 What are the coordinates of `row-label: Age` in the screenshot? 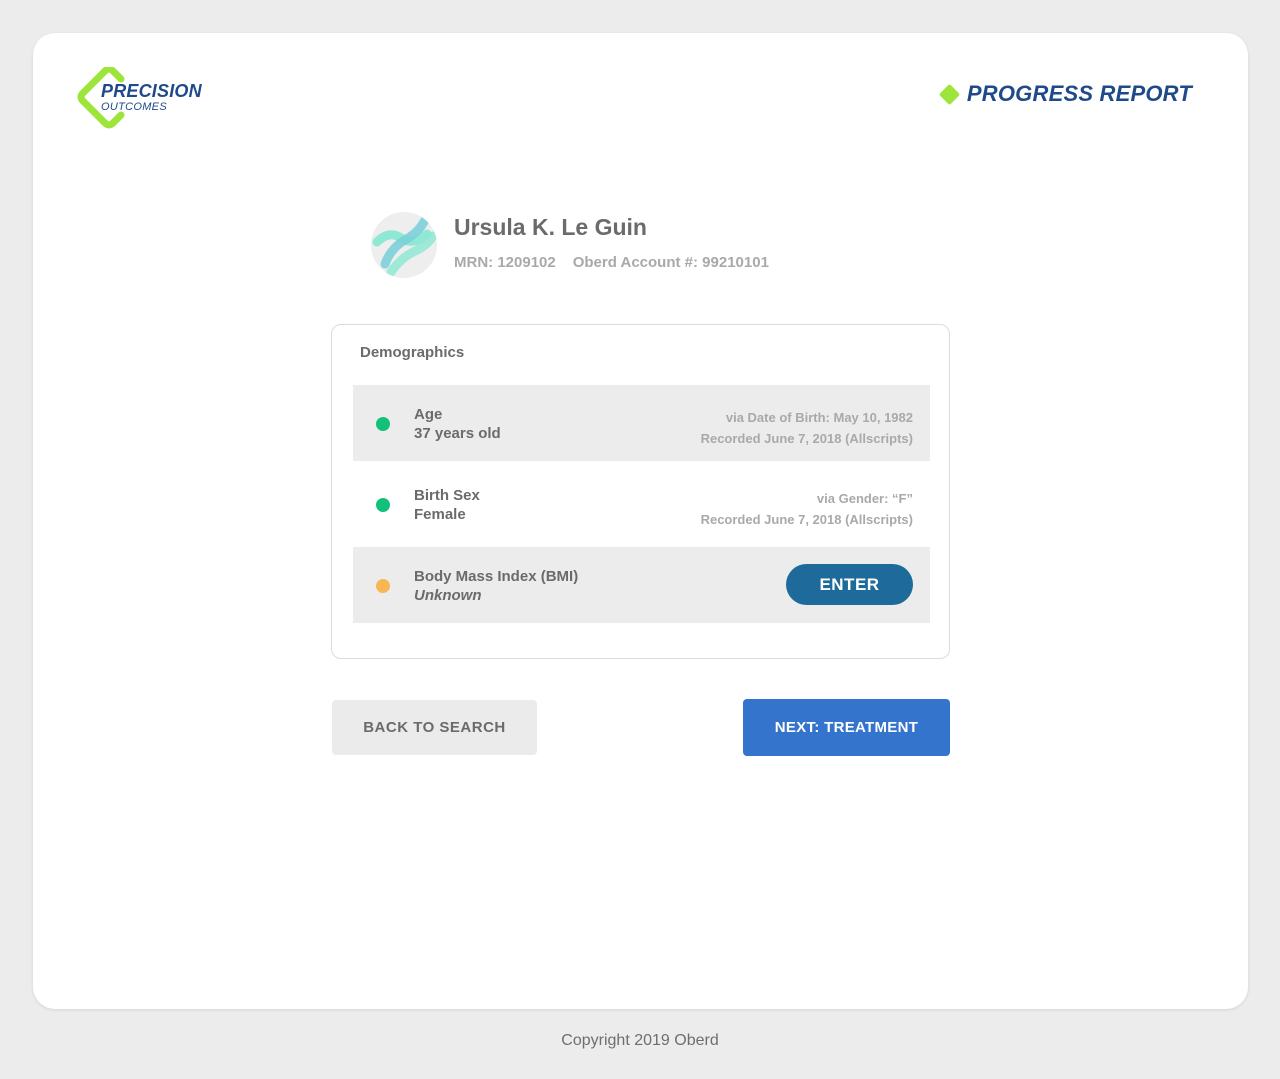 It's located at (428, 414).